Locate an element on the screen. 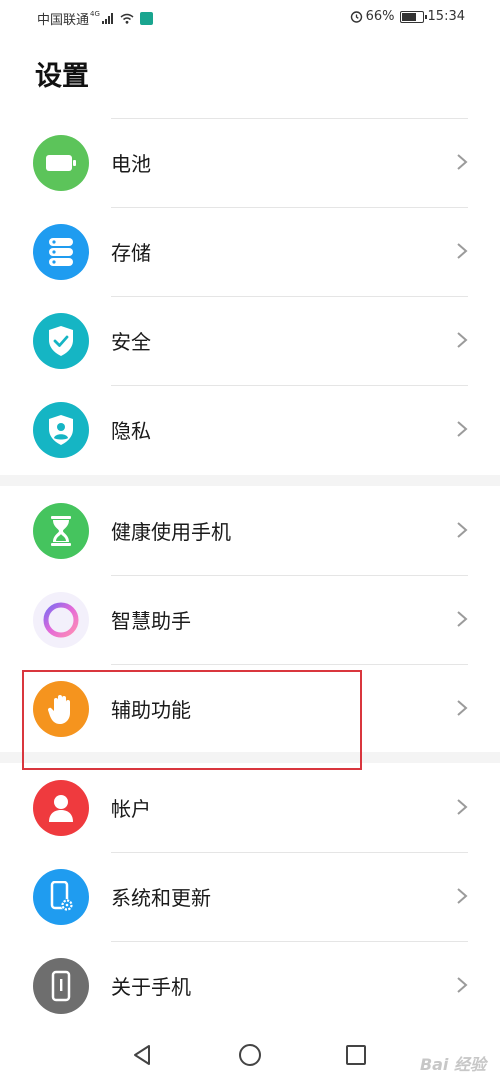 The image size is (500, 1083). notification-app-icon is located at coordinates (146, 18).